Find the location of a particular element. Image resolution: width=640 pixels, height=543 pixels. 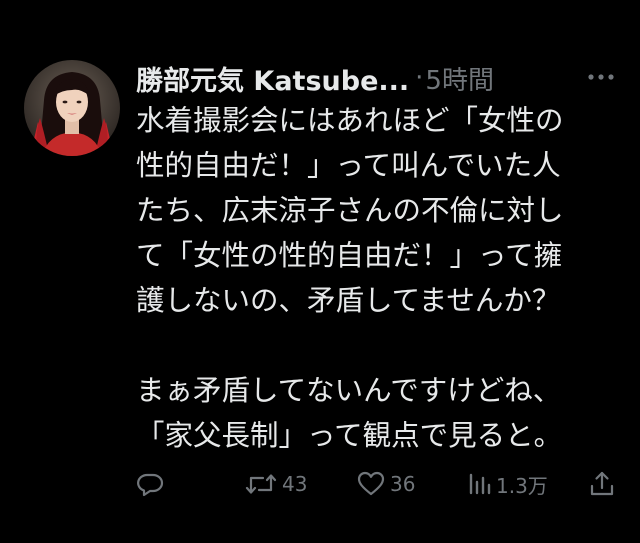

profile-photo-icon is located at coordinates (72, 108).